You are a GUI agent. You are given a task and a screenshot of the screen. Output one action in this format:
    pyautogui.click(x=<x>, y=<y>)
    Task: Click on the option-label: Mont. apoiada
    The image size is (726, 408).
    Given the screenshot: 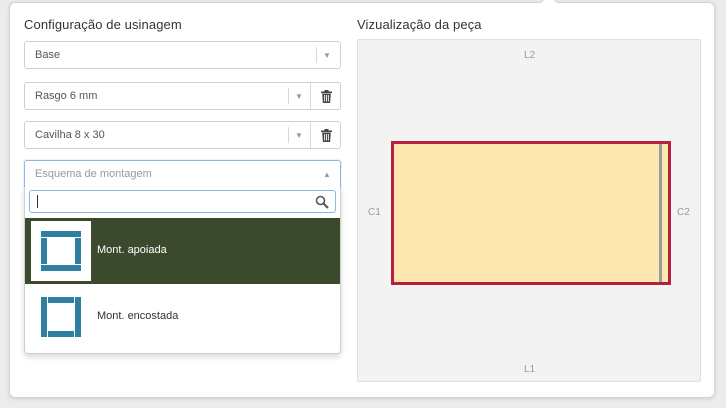 What is the action you would take?
    pyautogui.click(x=132, y=250)
    